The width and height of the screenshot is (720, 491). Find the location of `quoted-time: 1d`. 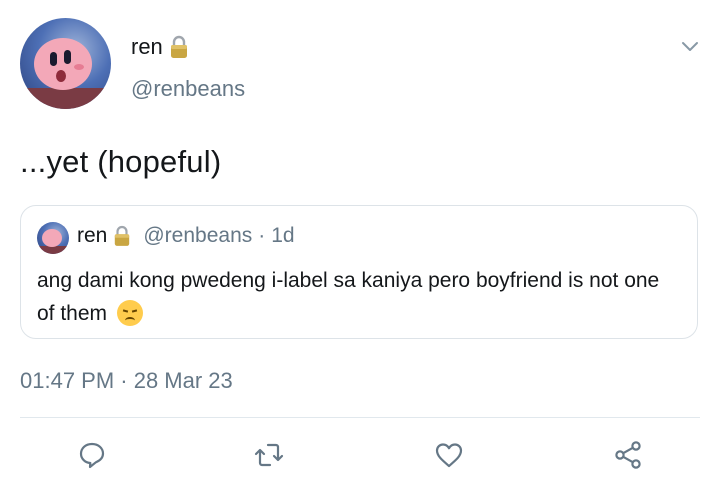

quoted-time: 1d is located at coordinates (283, 235).